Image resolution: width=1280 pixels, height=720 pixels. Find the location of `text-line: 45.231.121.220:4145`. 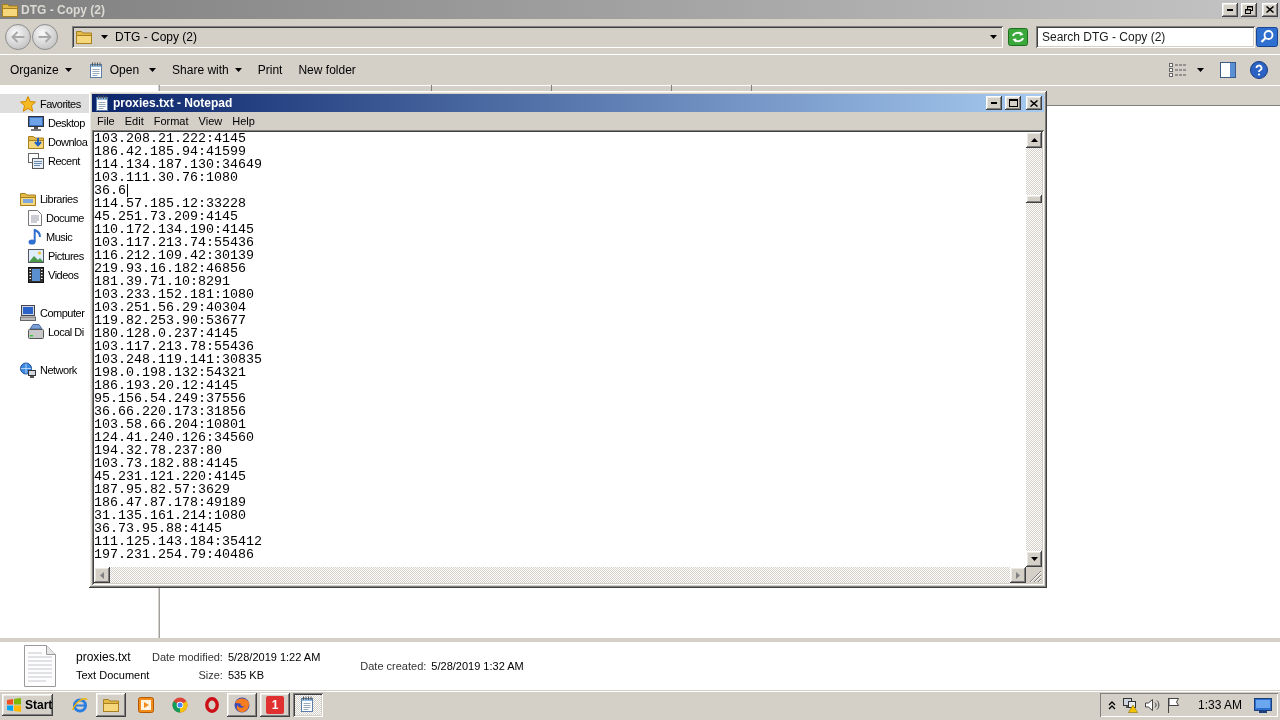

text-line: 45.231.121.220:4145 is located at coordinates (170, 476).